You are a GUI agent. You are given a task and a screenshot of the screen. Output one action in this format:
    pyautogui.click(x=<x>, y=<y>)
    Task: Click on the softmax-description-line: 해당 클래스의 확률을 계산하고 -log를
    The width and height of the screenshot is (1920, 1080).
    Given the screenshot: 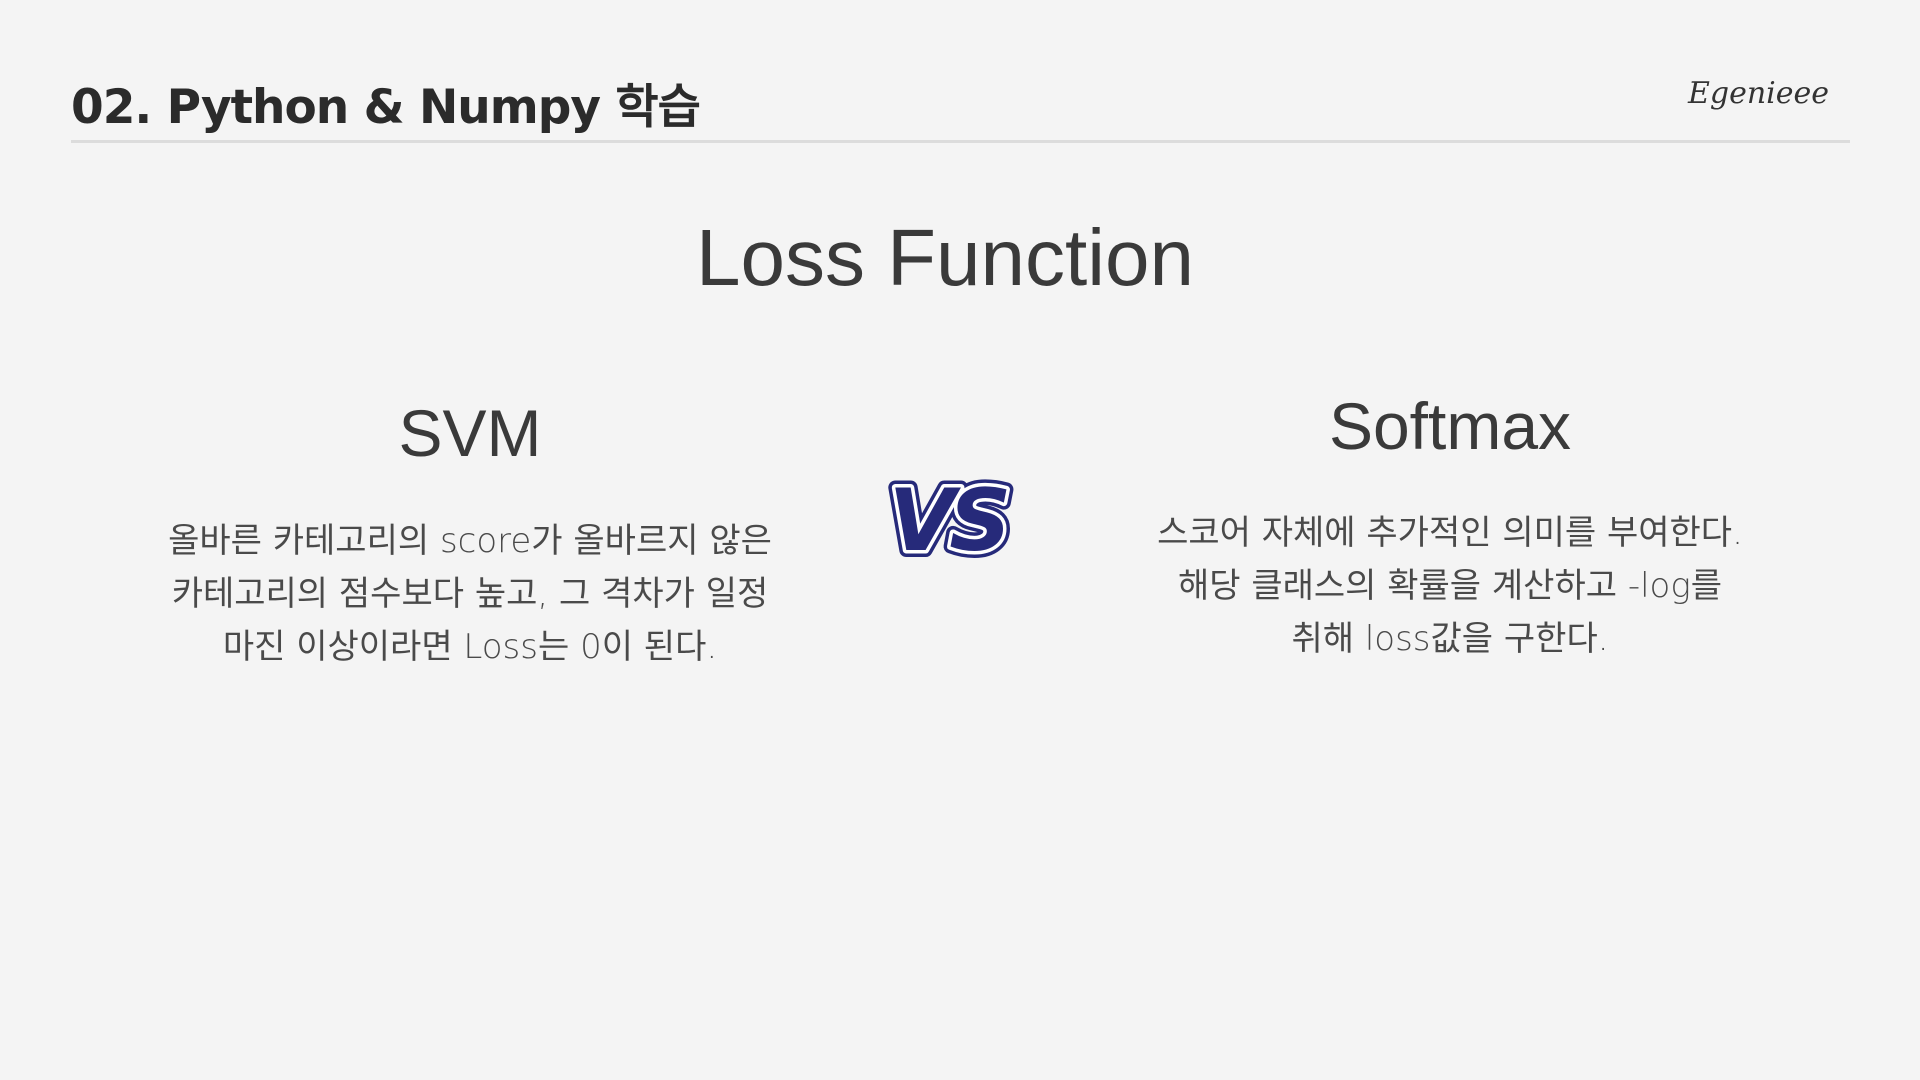 What is the action you would take?
    pyautogui.click(x=1450, y=586)
    